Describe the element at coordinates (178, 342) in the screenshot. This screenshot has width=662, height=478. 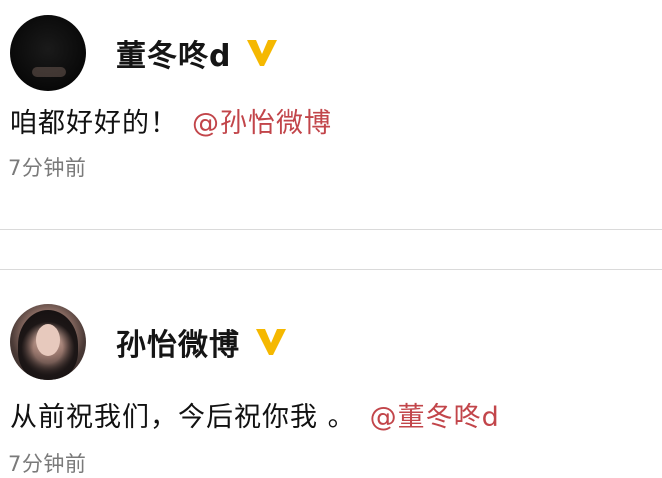
I see `author-name: 孙怡微博` at that location.